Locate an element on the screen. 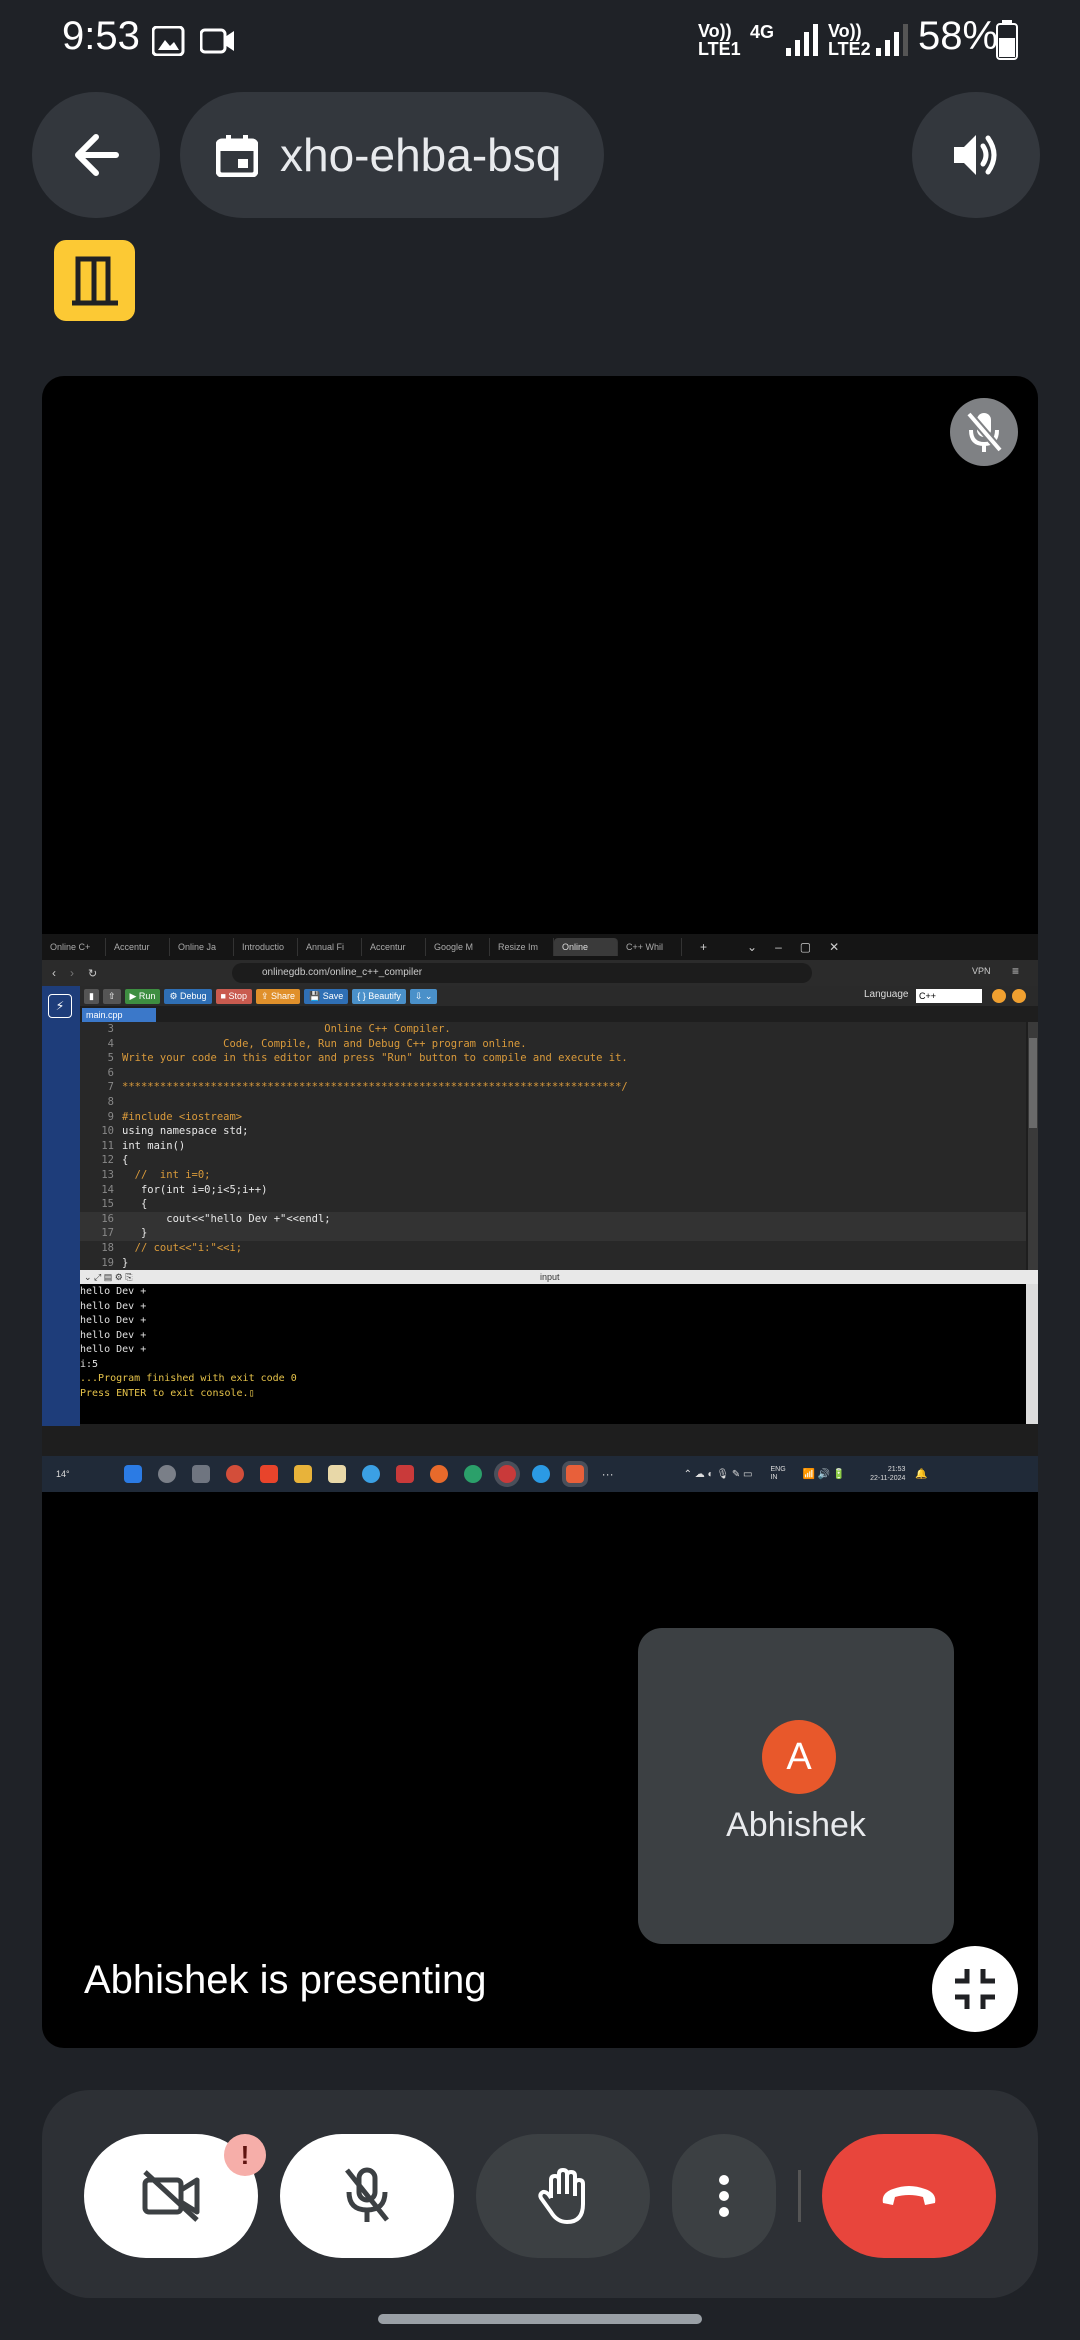 This screenshot has width=1080, height=2340. brave-icon is located at coordinates (574, 1474).